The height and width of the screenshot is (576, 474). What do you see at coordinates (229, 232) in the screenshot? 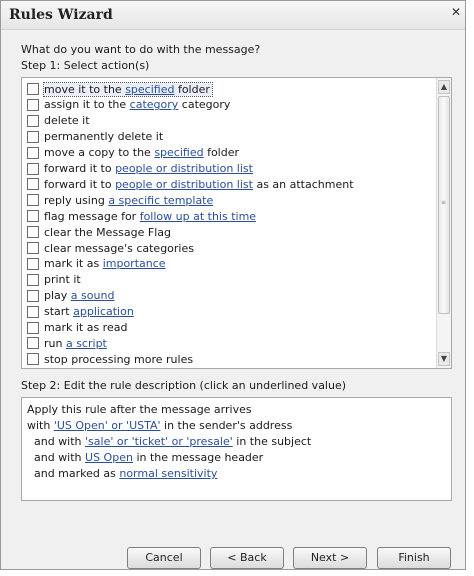
I see `action-item: clear the Message Flag` at bounding box center [229, 232].